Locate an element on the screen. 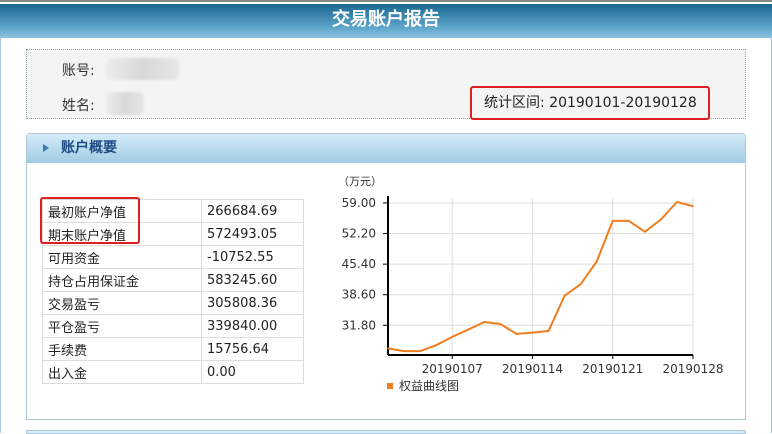  name-label: 姓名: is located at coordinates (78, 106).